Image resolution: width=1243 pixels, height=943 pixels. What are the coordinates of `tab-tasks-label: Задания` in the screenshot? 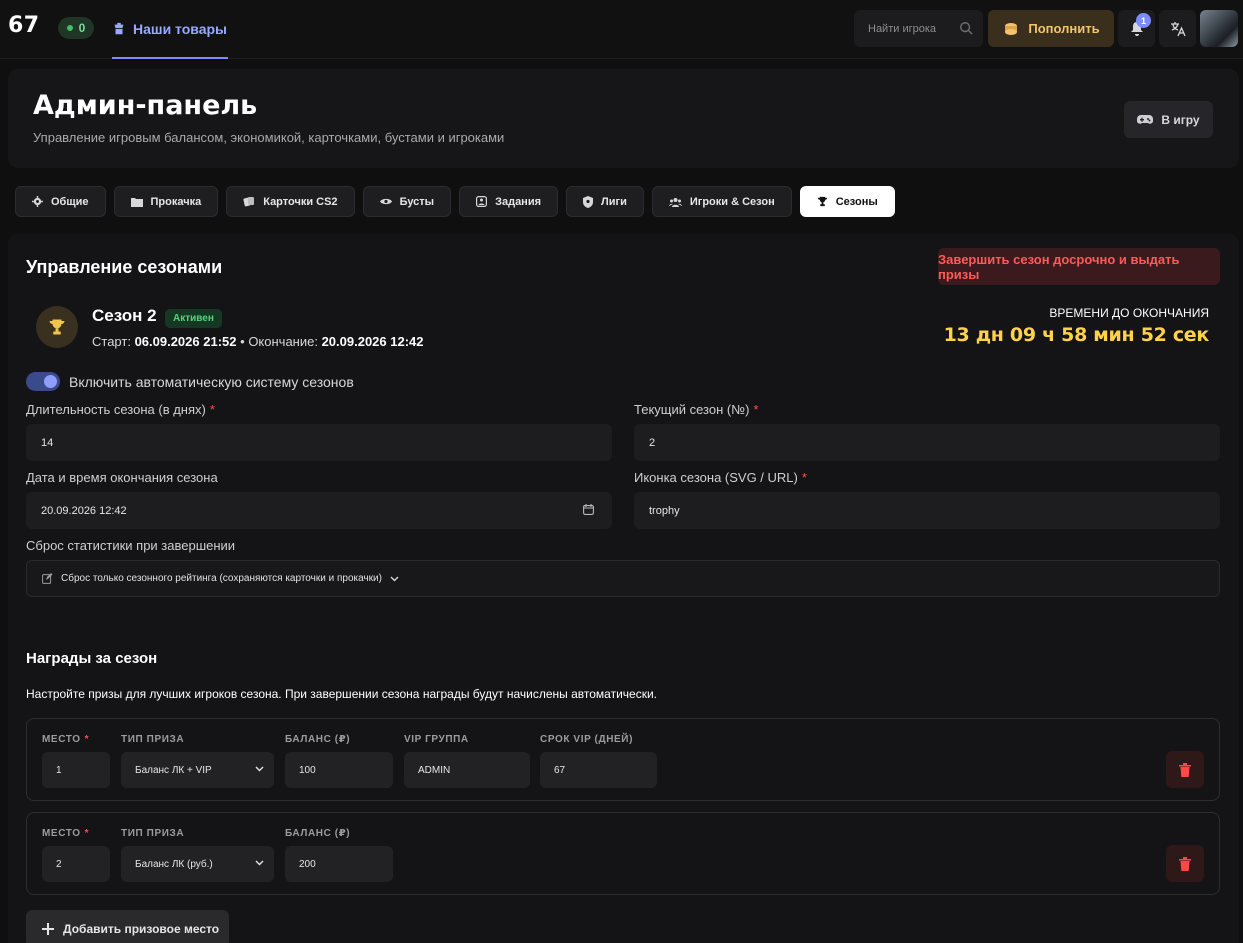 It's located at (518, 201).